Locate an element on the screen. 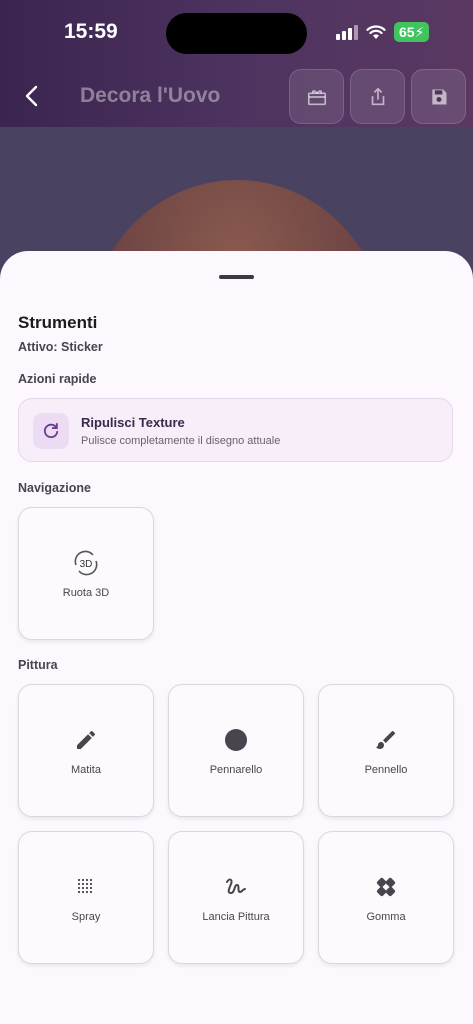 The image size is (473, 1024). circle-icon is located at coordinates (236, 740).